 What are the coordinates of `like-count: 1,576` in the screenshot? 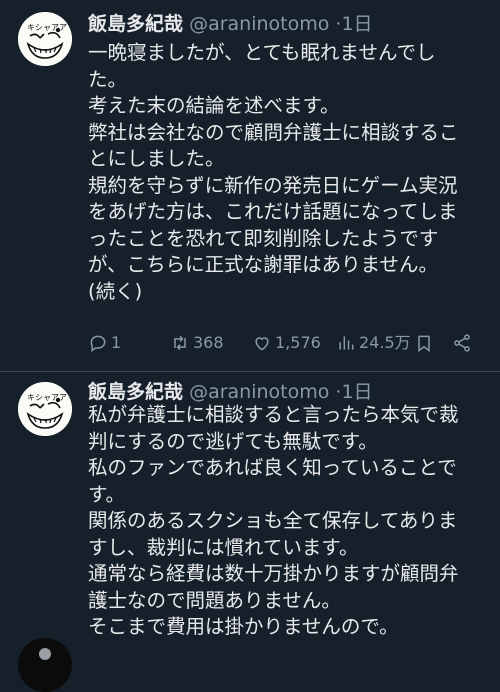 It's located at (298, 342).